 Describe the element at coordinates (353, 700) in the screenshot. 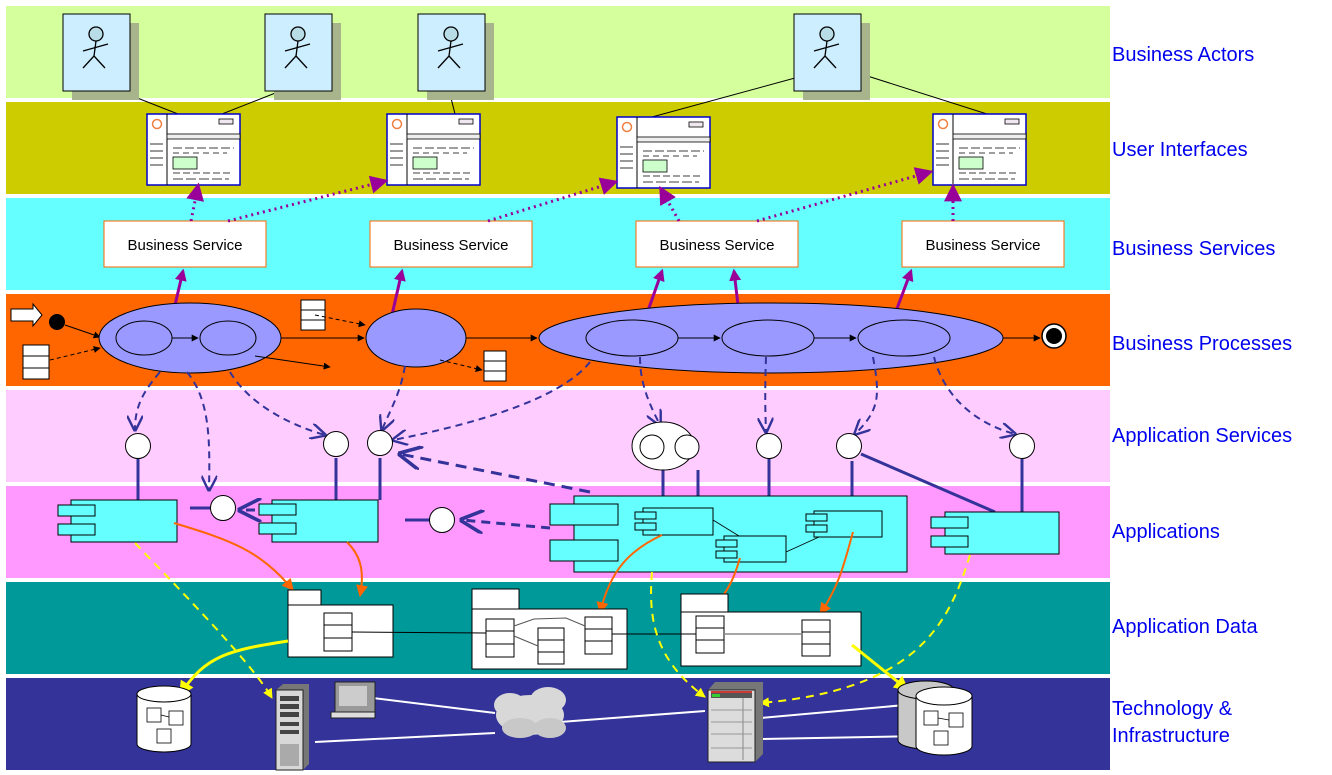

I see `workstation-icon` at that location.